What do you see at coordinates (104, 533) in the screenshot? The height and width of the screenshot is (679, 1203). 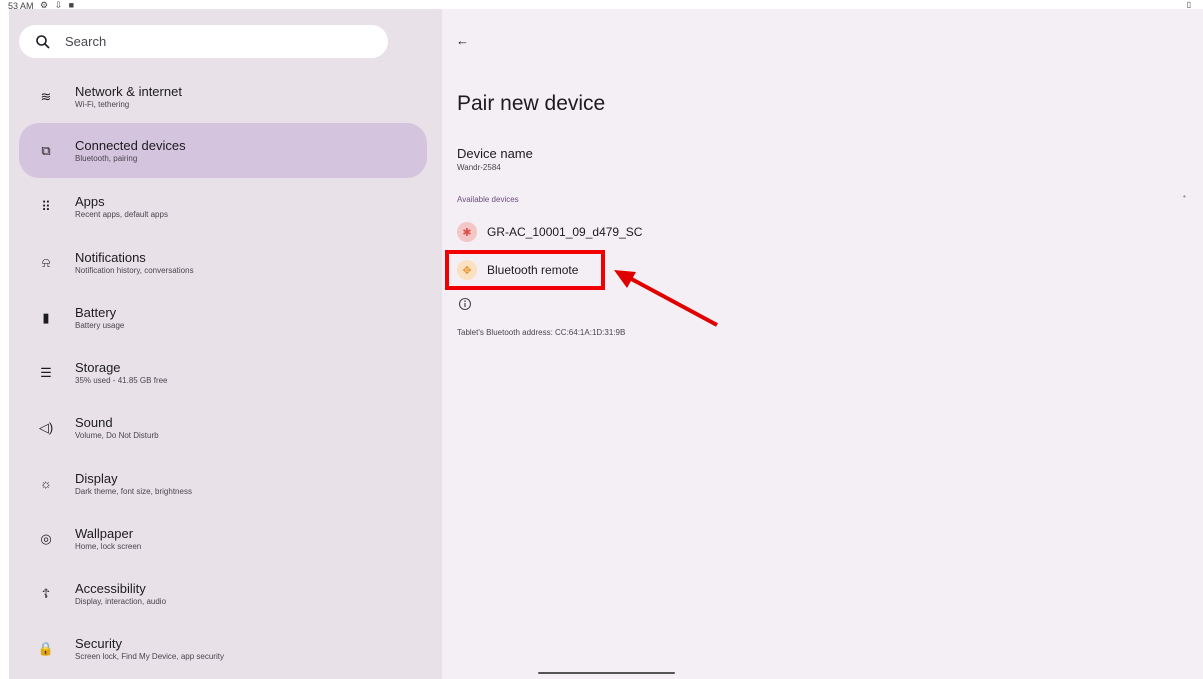 I see `sidebar-item-title: Wallpaper` at bounding box center [104, 533].